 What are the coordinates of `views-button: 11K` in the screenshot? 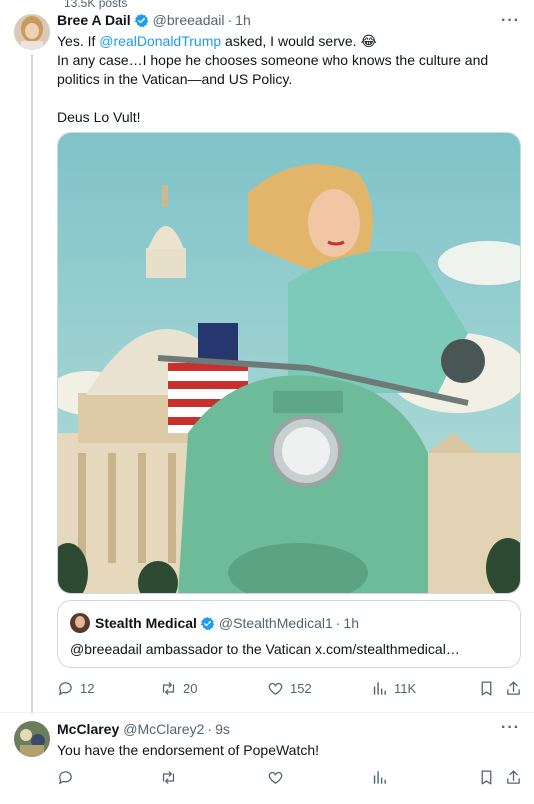 It's located at (393, 688).